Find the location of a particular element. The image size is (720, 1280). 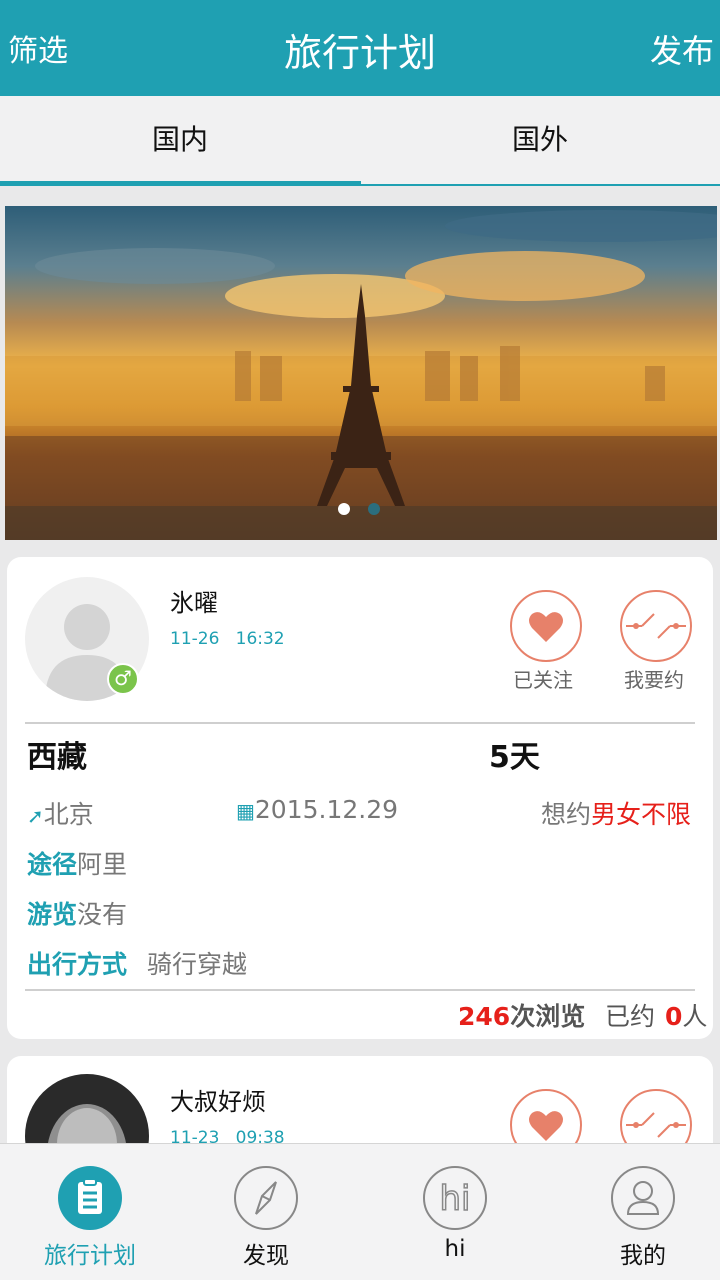

nav-label: 旅行计划 is located at coordinates (90, 1256).